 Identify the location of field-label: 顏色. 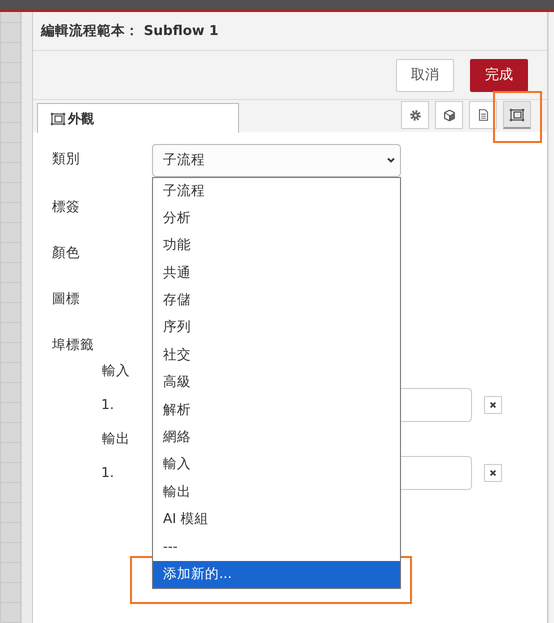
(66, 253).